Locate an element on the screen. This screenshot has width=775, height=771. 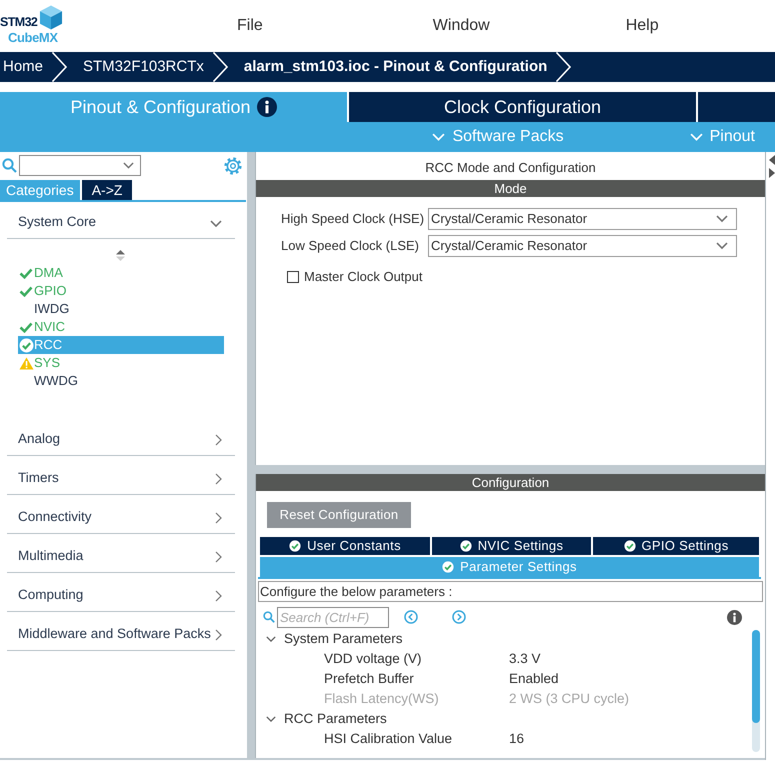
checkbox-label: Master Clock Output is located at coordinates (363, 277).